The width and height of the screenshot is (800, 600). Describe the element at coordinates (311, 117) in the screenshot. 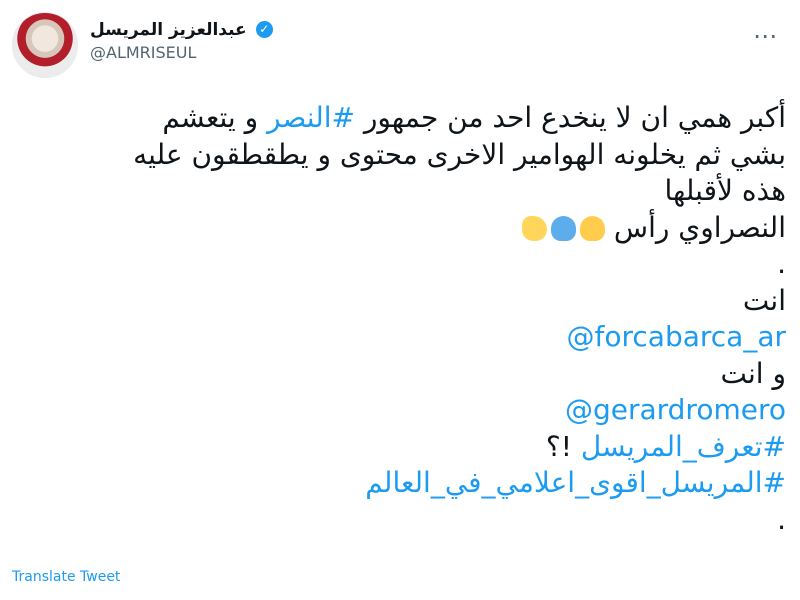

I see `hashtag-link: #النصر` at that location.